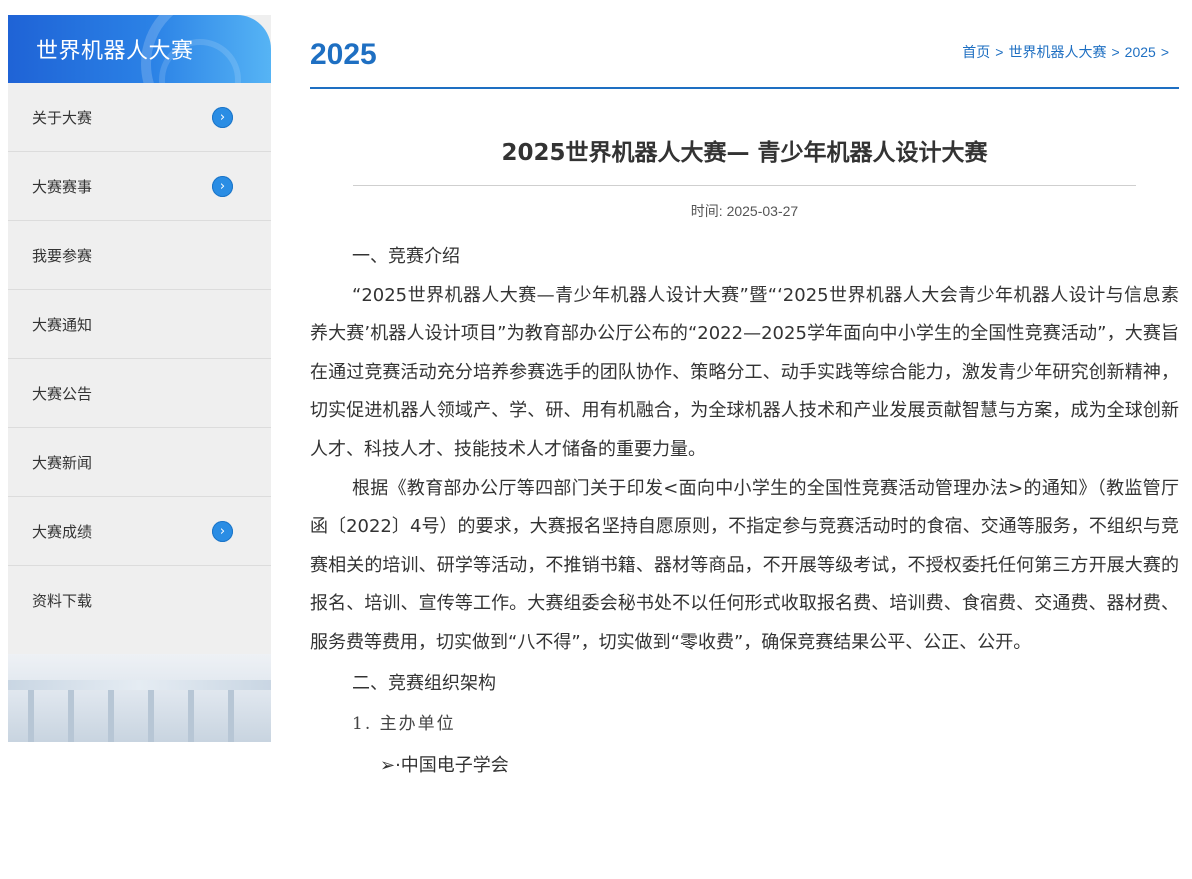  I want to click on sidebar-item-announcements: 大赛公告, so click(139, 393).